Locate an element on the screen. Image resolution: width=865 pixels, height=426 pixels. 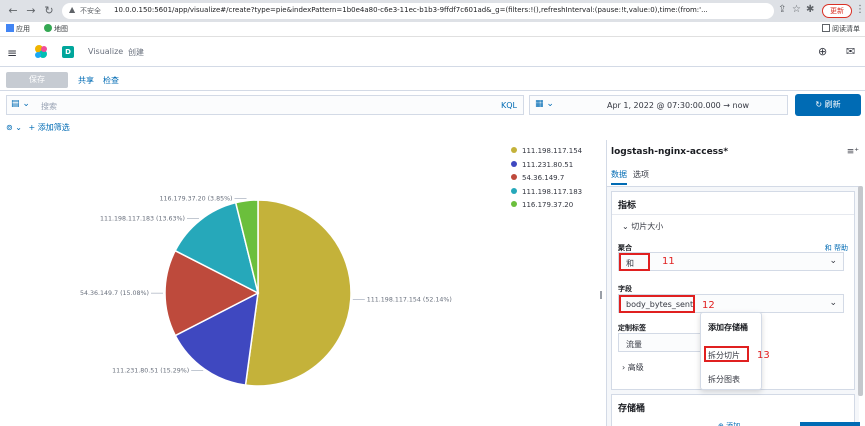
apps-icon is located at coordinates (10, 28).